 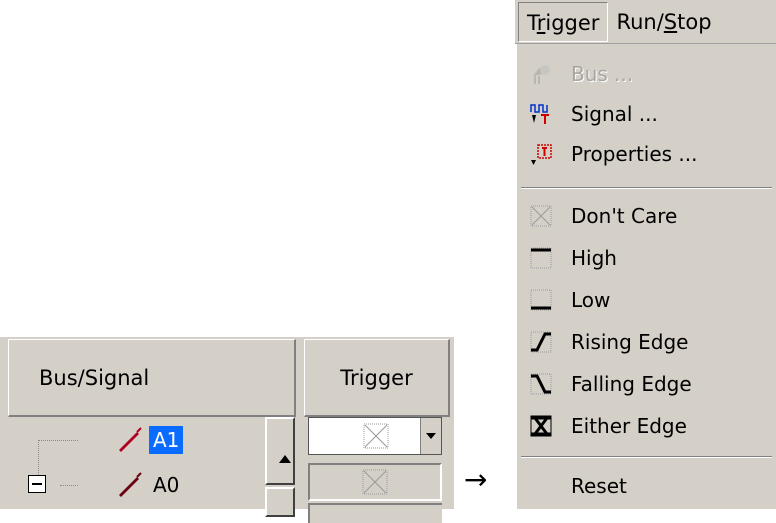 I want to click on menu-item-rising-edge: Rising Edge, so click(x=646, y=342).